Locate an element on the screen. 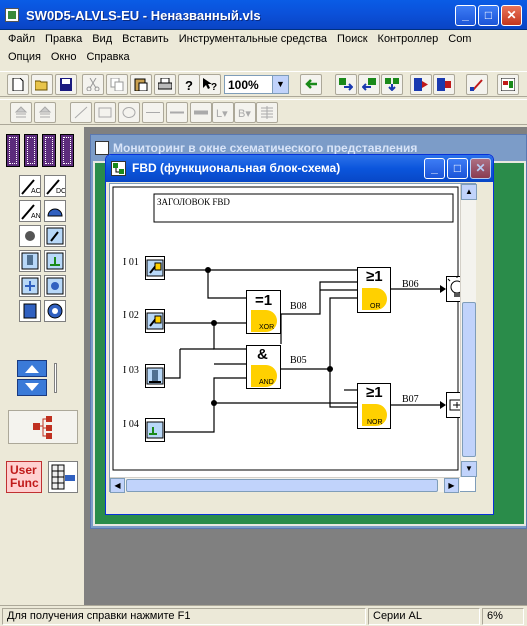  input-block-i04 is located at coordinates (155, 430).